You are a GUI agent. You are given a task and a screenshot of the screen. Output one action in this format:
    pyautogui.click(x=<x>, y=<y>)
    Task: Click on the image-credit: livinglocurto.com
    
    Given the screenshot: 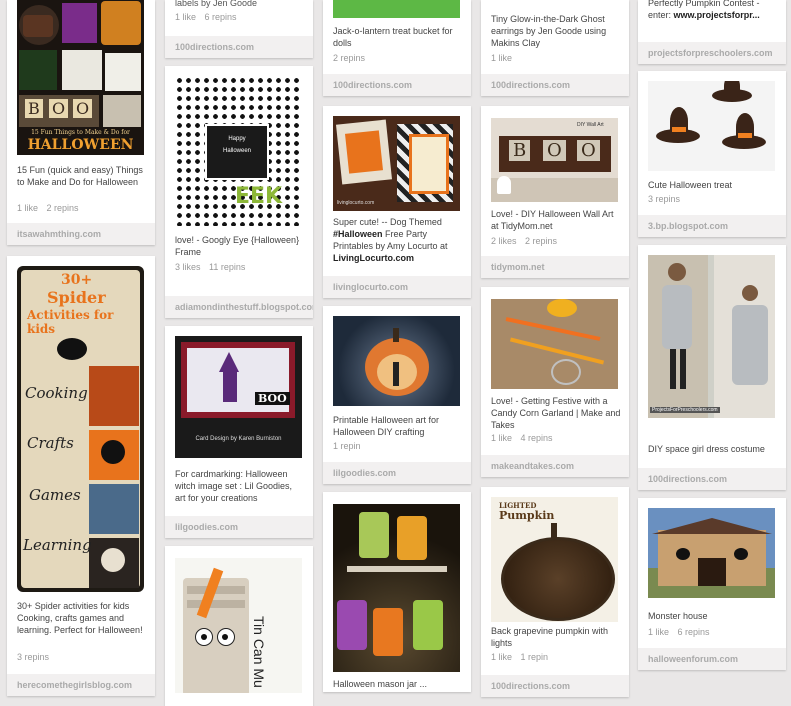 What is the action you would take?
    pyautogui.click(x=356, y=203)
    